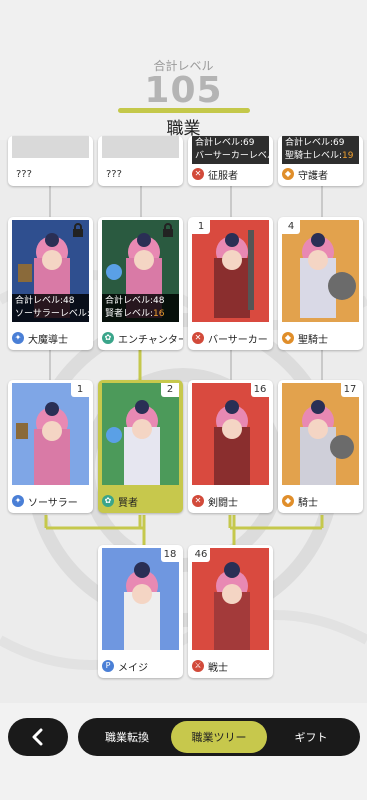 The width and height of the screenshot is (367, 800). What do you see at coordinates (288, 501) in the screenshot?
I see `knight-icon: ◆` at bounding box center [288, 501].